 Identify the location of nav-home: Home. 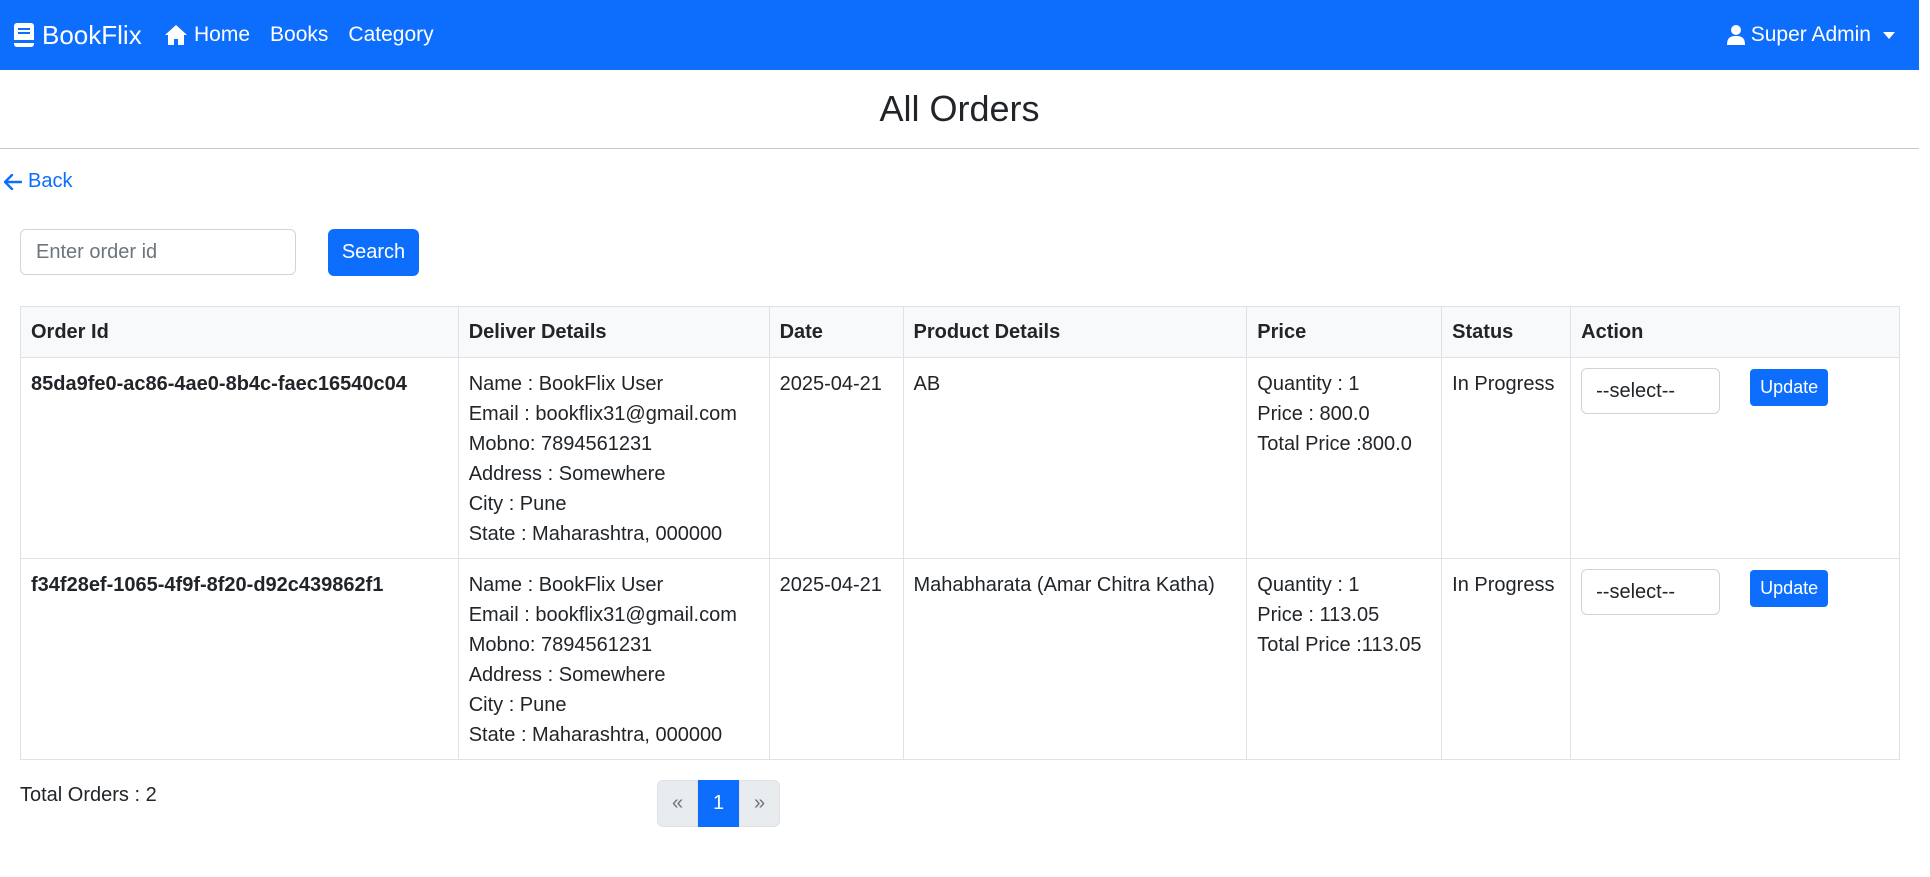
(207, 35).